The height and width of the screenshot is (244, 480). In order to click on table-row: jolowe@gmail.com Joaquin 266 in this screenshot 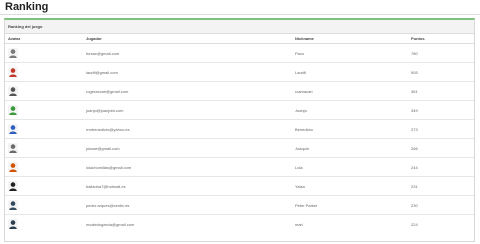, I will do `click(239, 148)`.